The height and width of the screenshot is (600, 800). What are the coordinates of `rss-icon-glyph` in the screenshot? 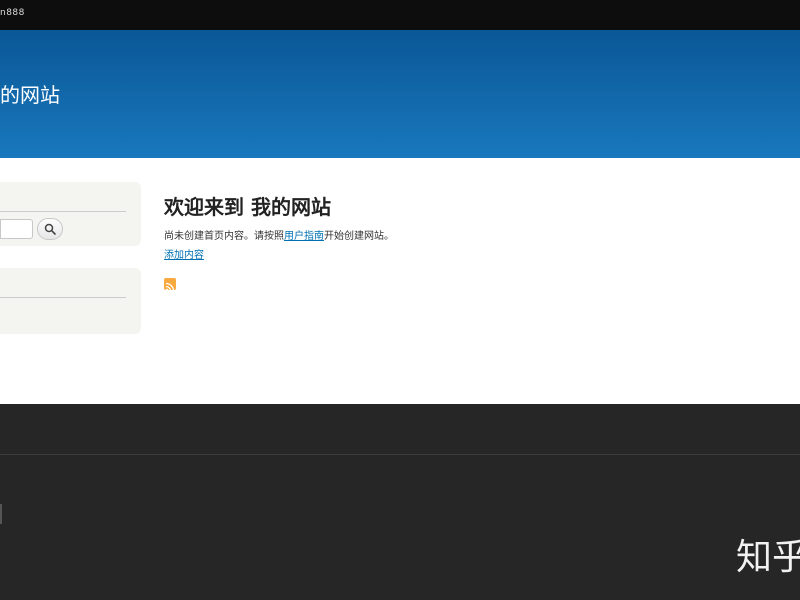 It's located at (170, 287).